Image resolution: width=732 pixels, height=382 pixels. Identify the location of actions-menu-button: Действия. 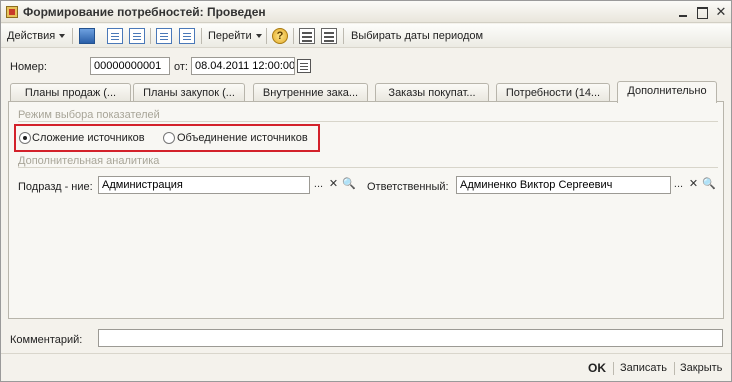
(36, 36).